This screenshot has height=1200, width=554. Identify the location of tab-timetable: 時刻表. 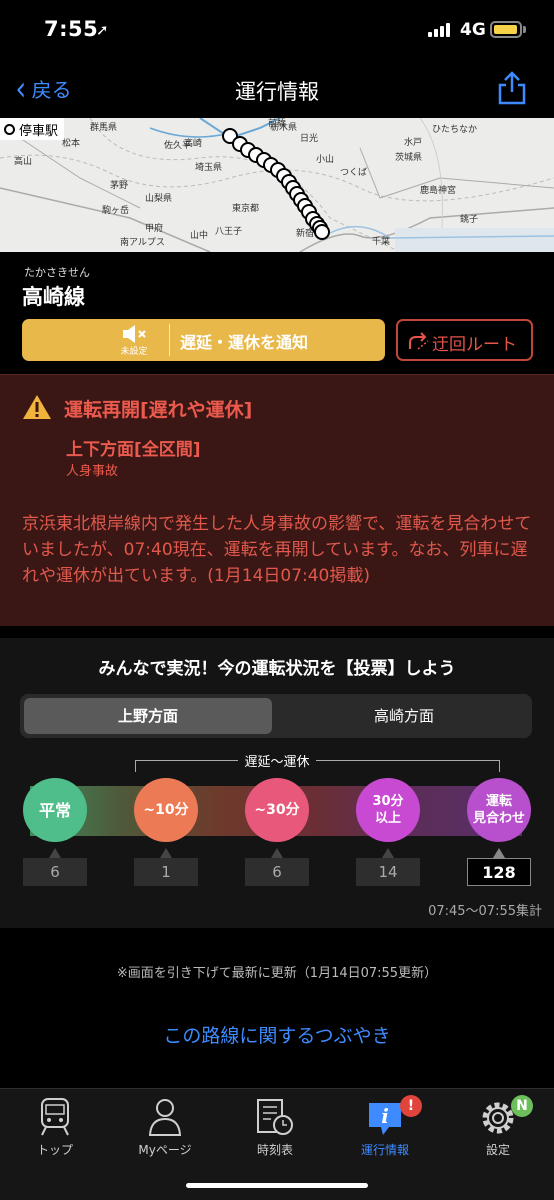
(275, 1126).